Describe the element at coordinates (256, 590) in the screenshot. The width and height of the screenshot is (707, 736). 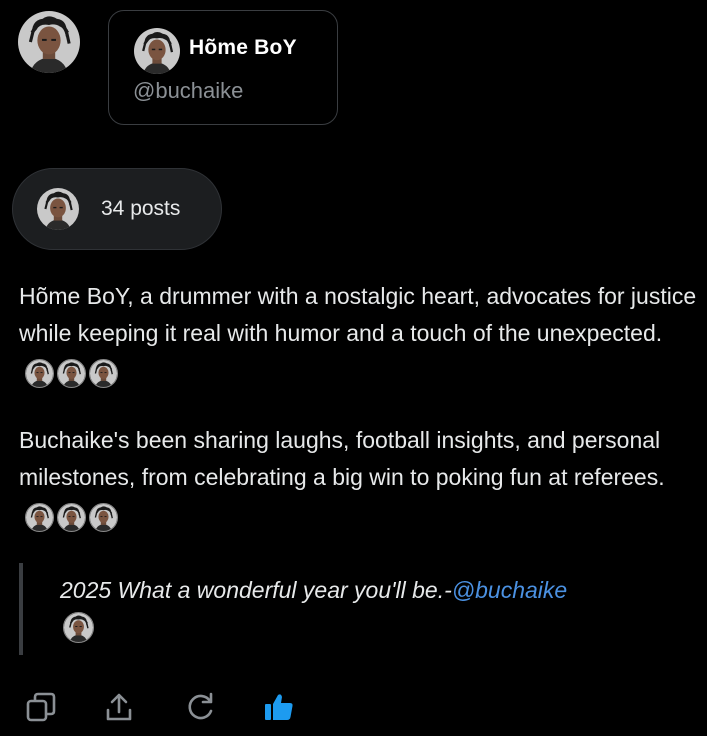
I see `quote-body: 2025 What a wonderful year you'll be.-` at that location.